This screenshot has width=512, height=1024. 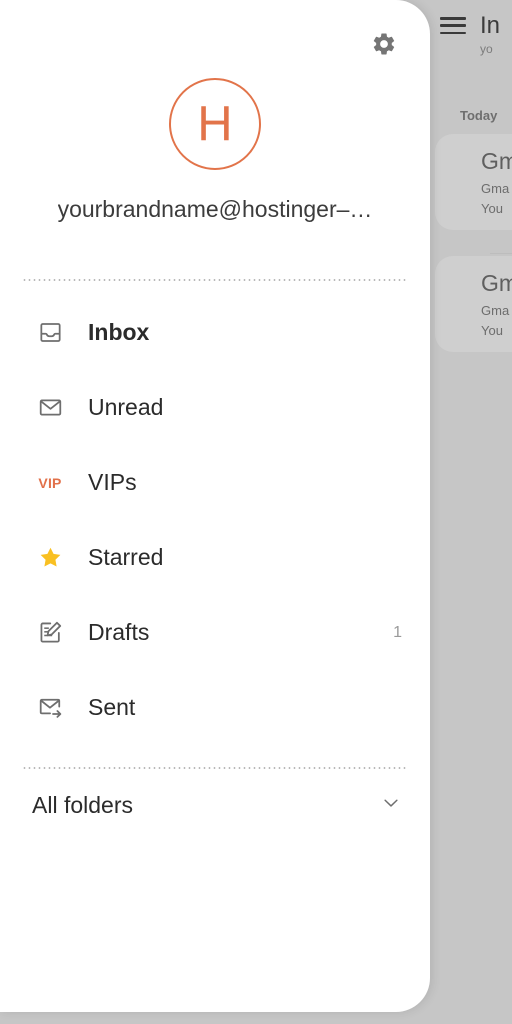 I want to click on chevron-down-icon, so click(x=391, y=805).